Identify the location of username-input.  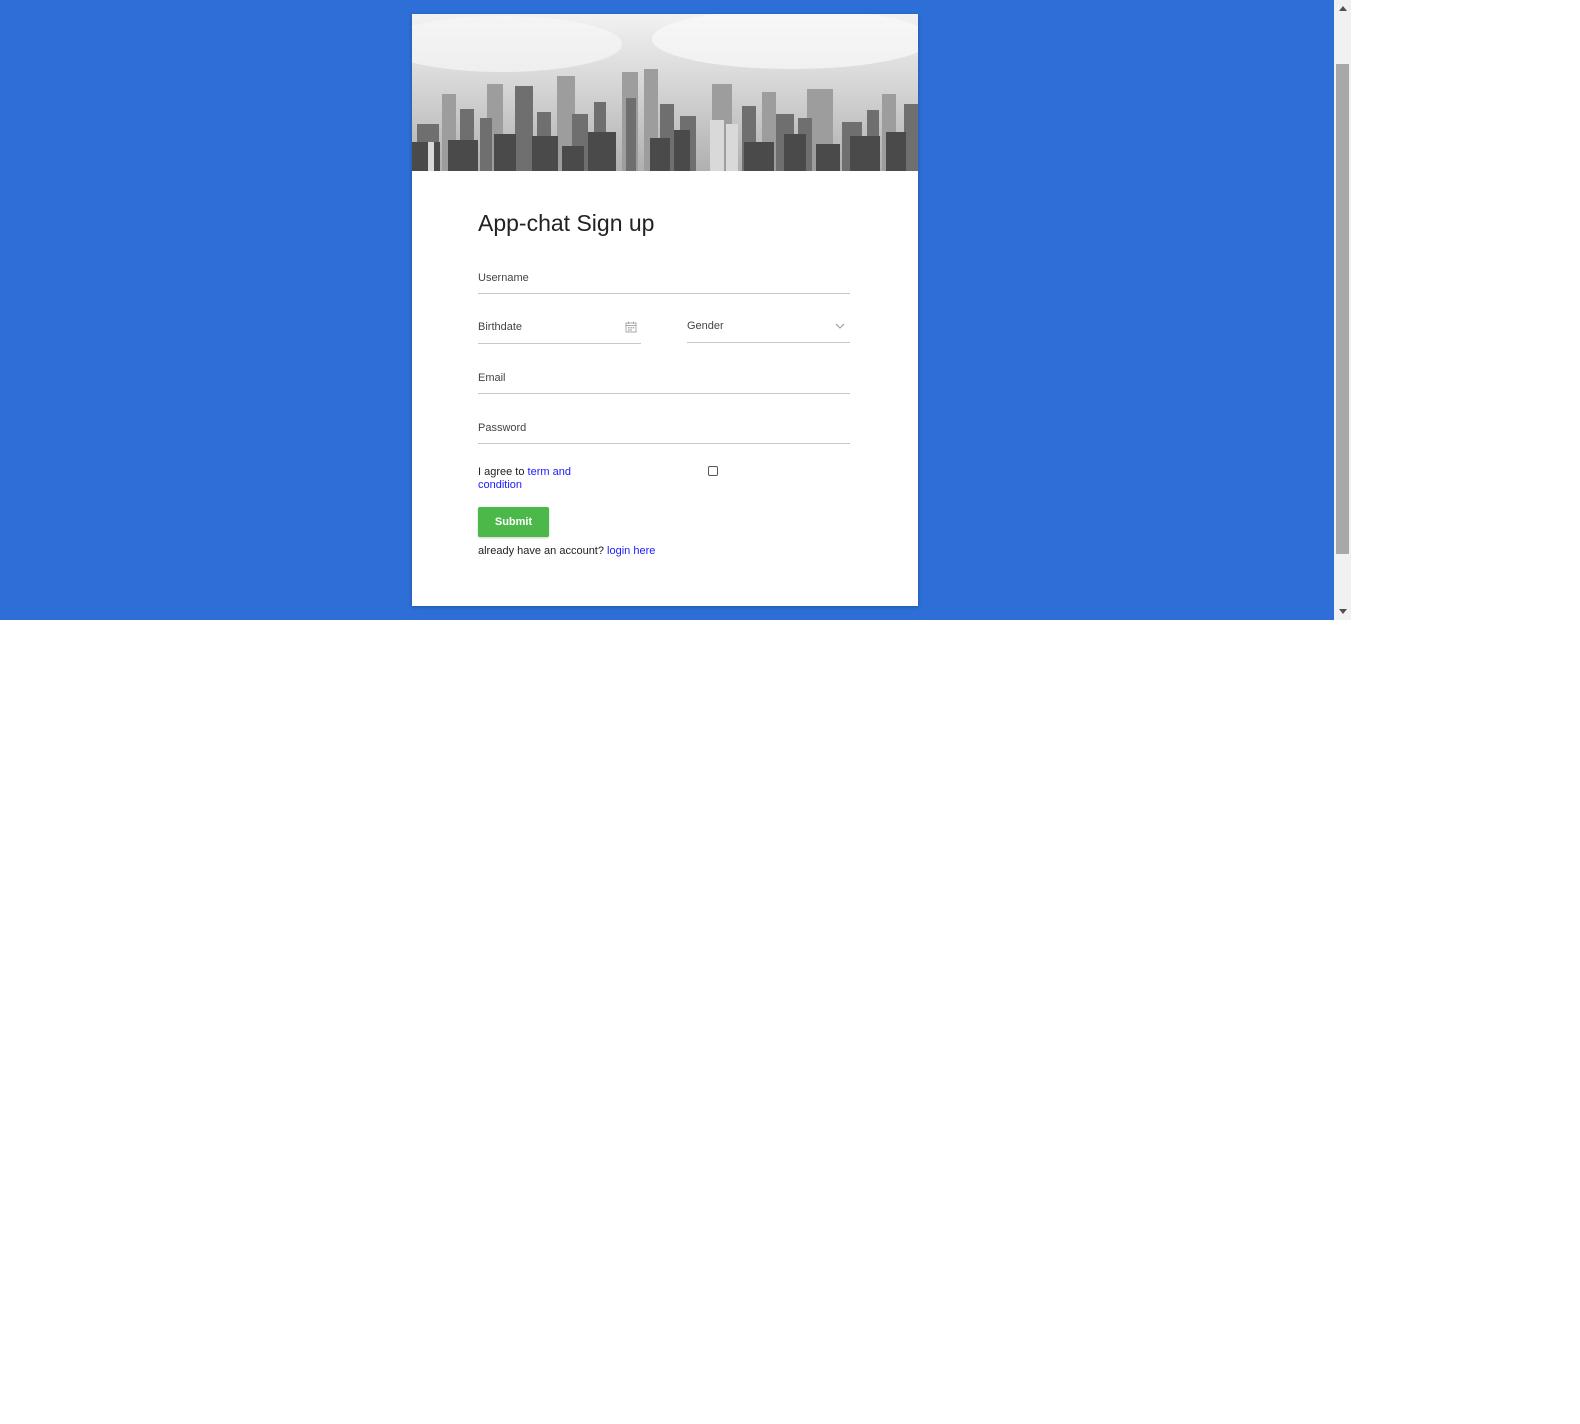
(664, 278).